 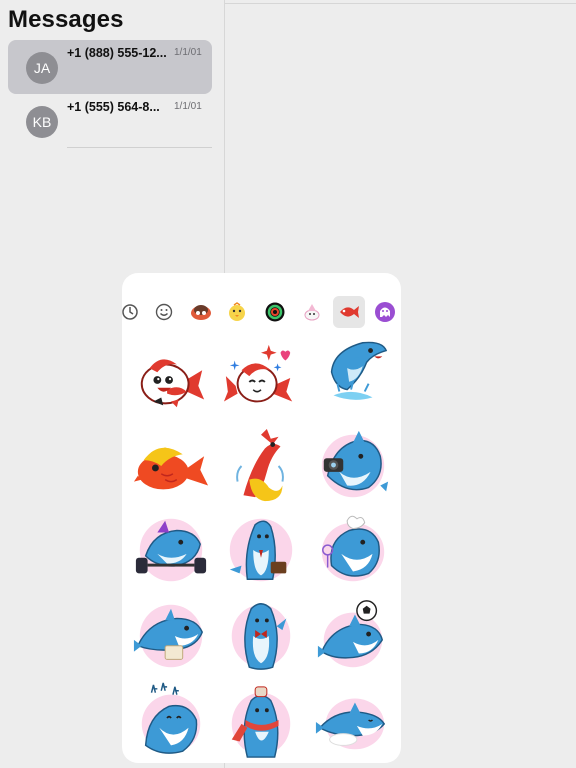 What do you see at coordinates (164, 312) in the screenshot?
I see `emoji-smiley-icon` at bounding box center [164, 312].